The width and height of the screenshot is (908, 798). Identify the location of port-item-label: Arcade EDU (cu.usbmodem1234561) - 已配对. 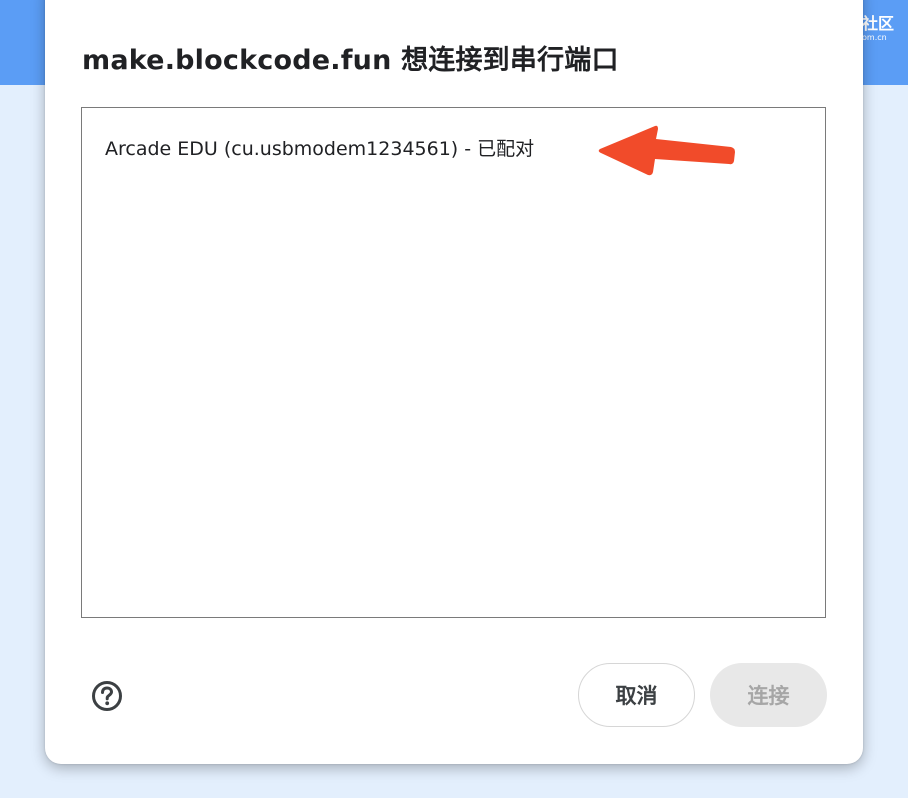
(320, 149).